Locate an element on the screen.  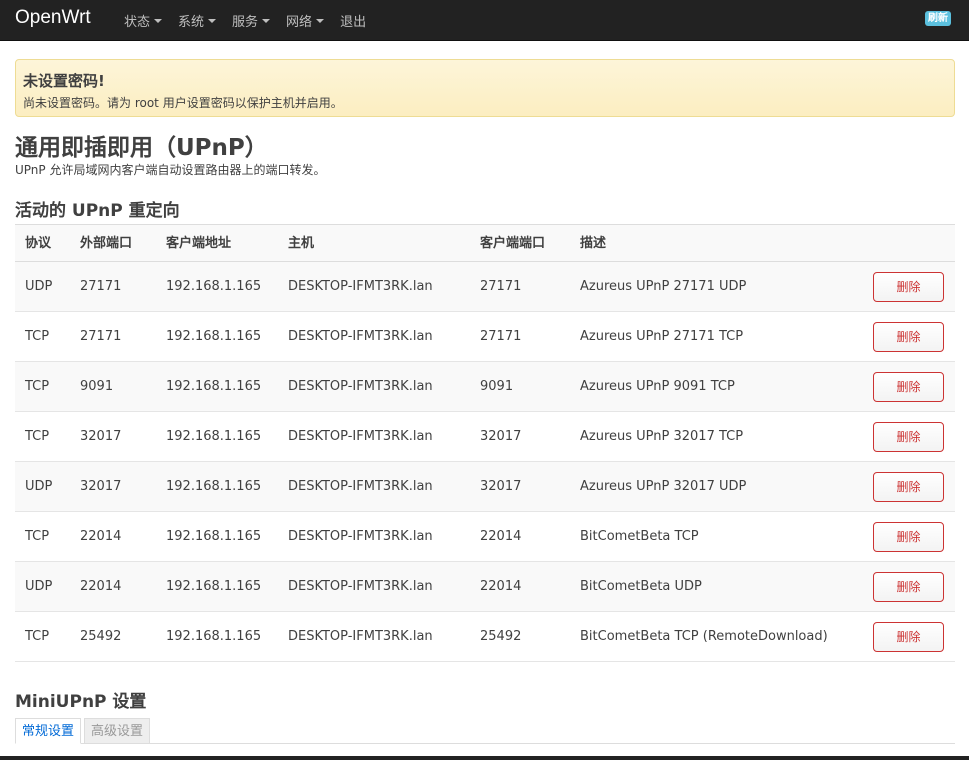
menu-status: 状态 is located at coordinates (143, 20).